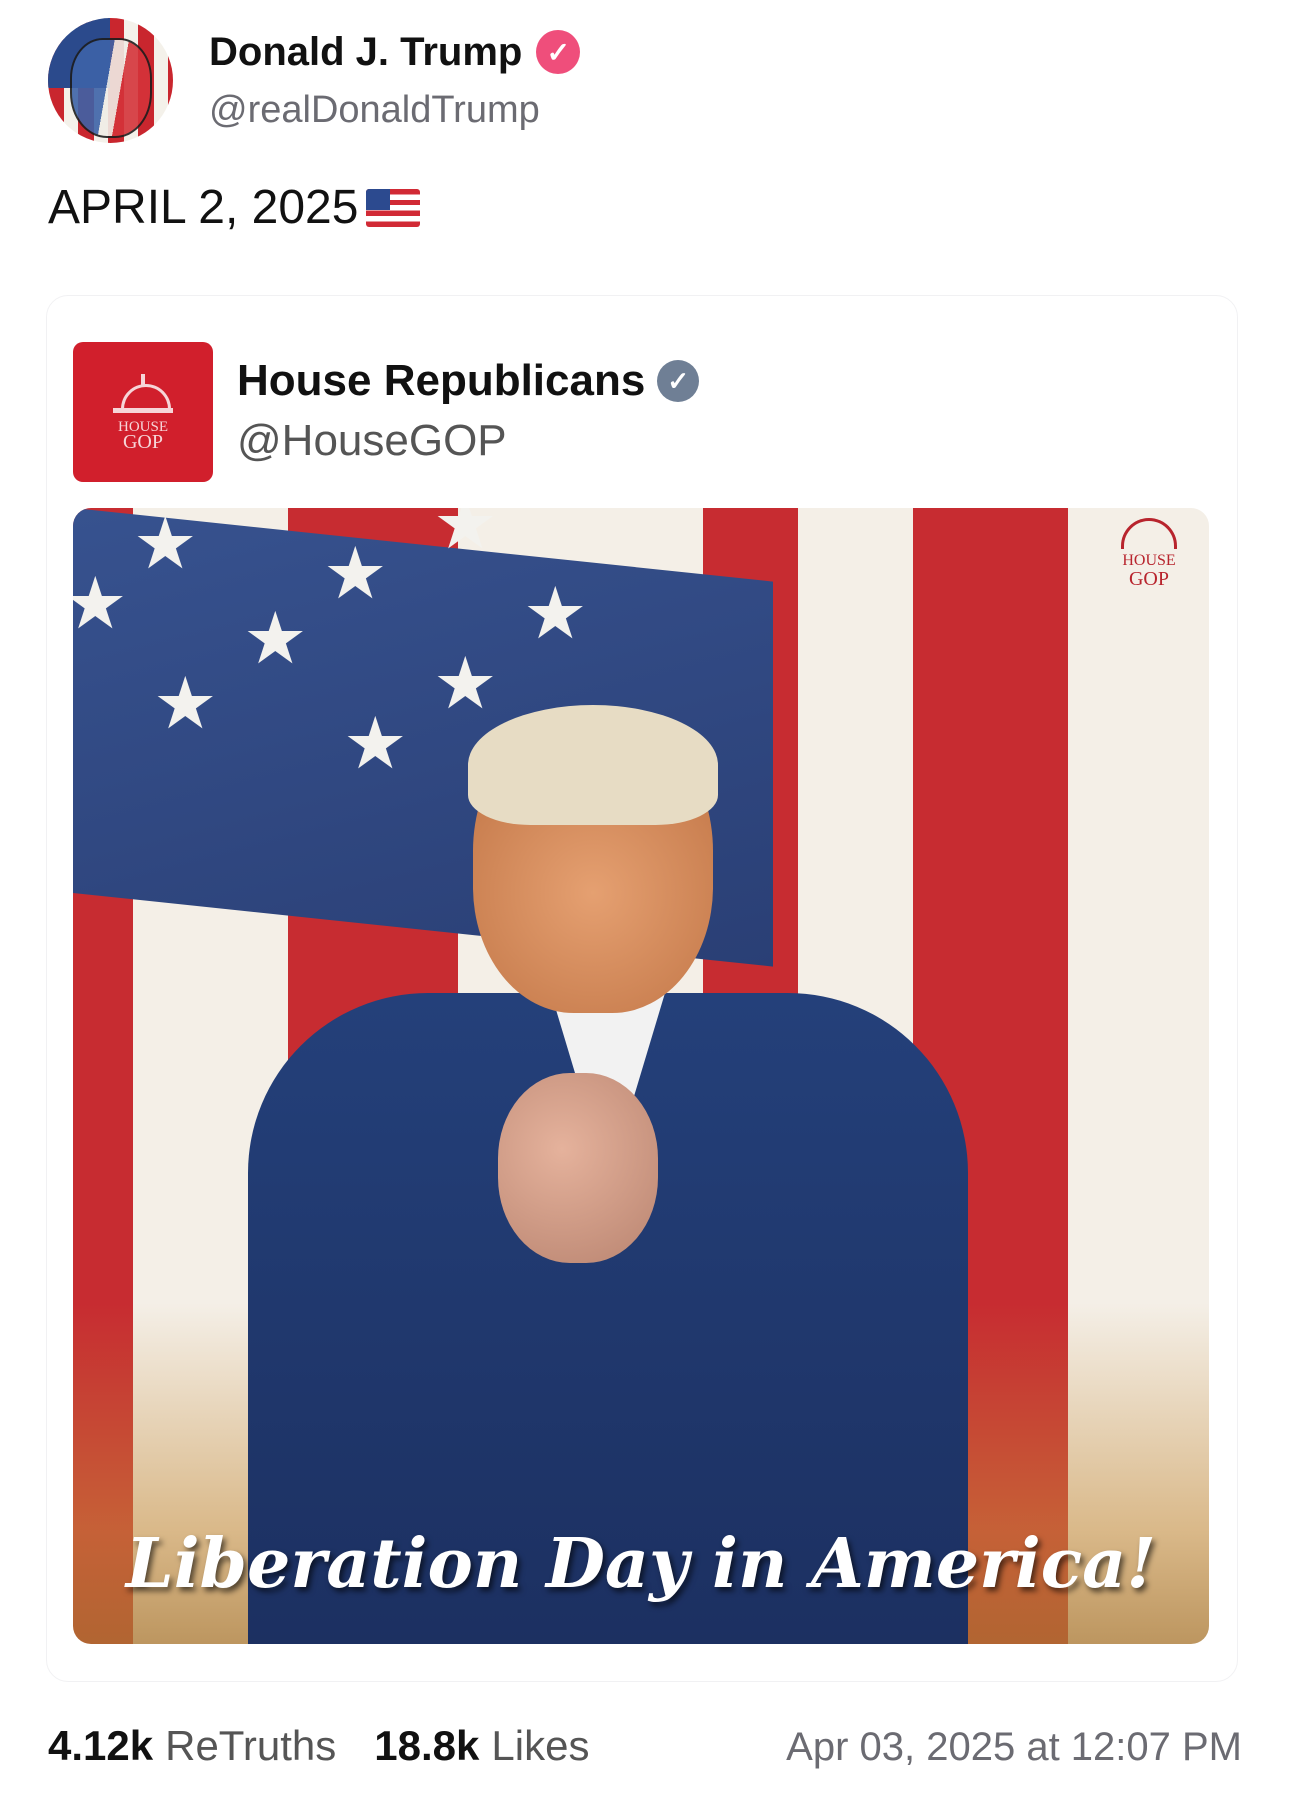 The image size is (1290, 1803). What do you see at coordinates (578, 1168) in the screenshot?
I see `clapping-hands` at bounding box center [578, 1168].